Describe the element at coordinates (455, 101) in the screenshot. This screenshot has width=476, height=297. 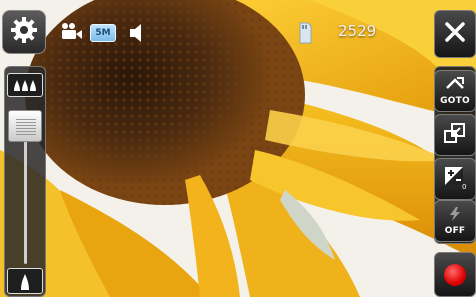
I see `goto-label: GOTO` at that location.